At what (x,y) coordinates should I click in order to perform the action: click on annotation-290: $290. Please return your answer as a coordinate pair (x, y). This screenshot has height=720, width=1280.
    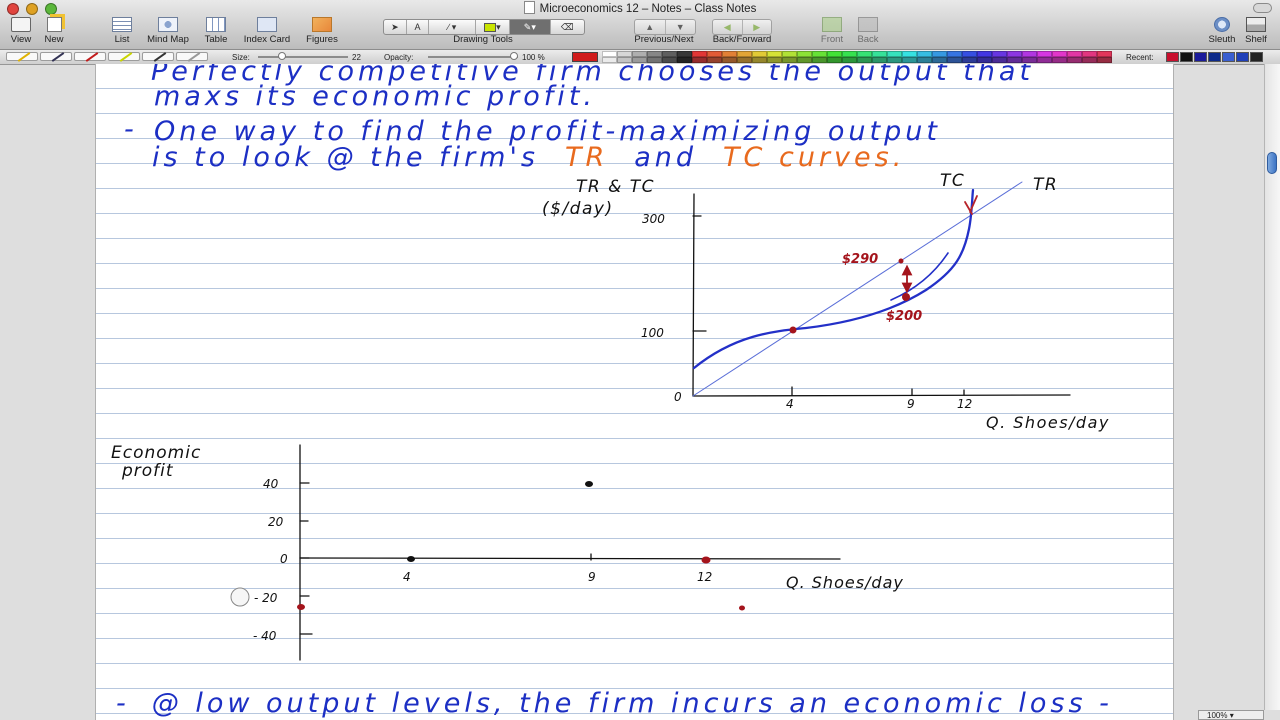
    Looking at the image, I should click on (860, 259).